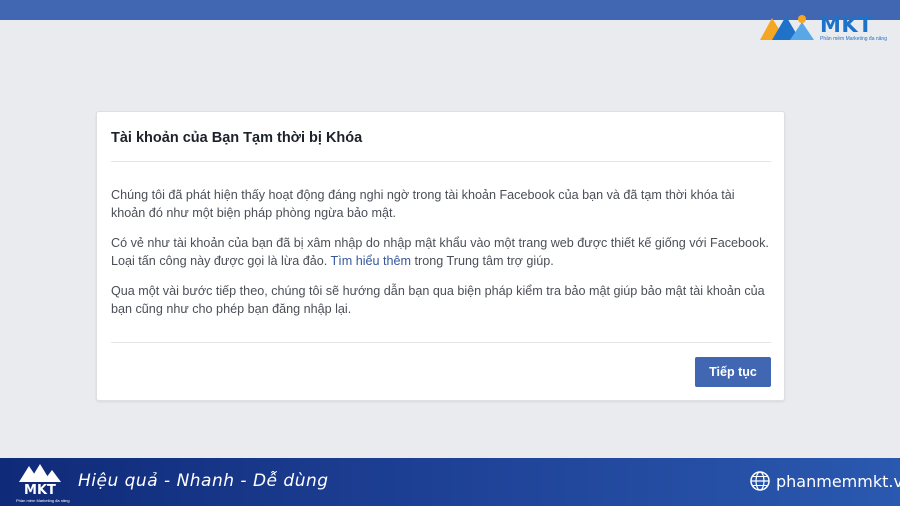 Image resolution: width=900 pixels, height=506 pixels. What do you see at coordinates (484, 261) in the screenshot?
I see `paragraph-2-suffix: trong Trung tâm trợ giúp.` at bounding box center [484, 261].